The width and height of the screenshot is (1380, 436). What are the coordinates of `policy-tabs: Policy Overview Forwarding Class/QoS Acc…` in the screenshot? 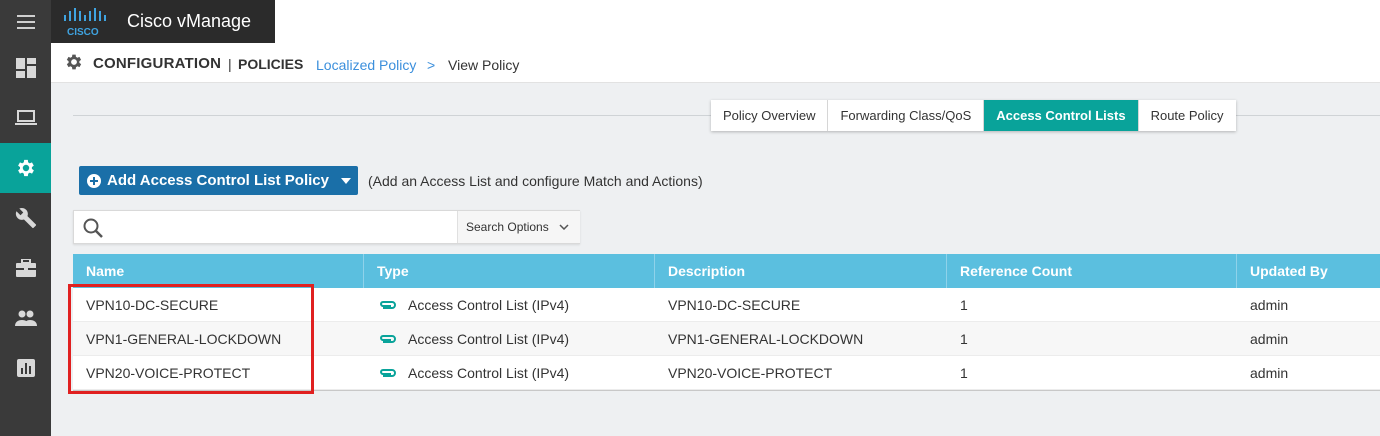 It's located at (973, 115).